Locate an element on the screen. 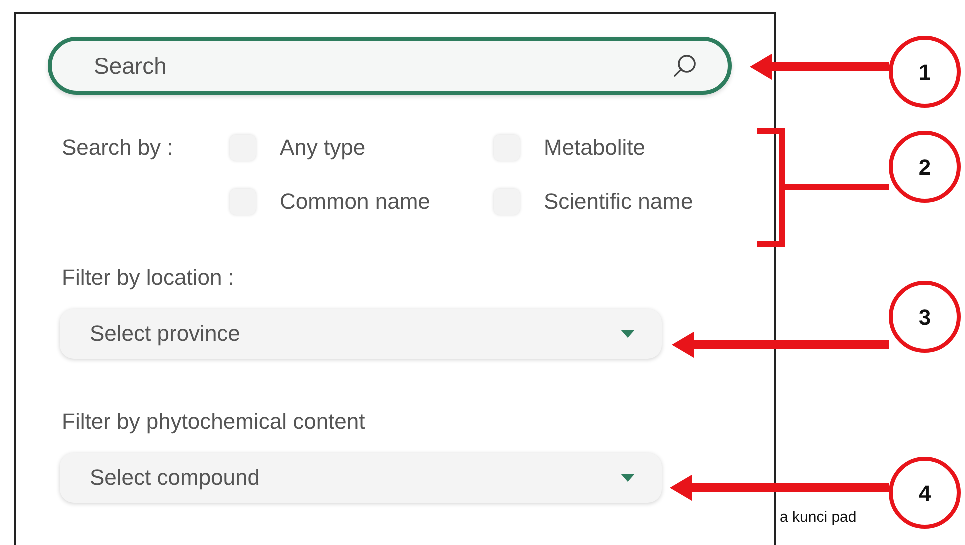  callout-number: 3 is located at coordinates (925, 317).